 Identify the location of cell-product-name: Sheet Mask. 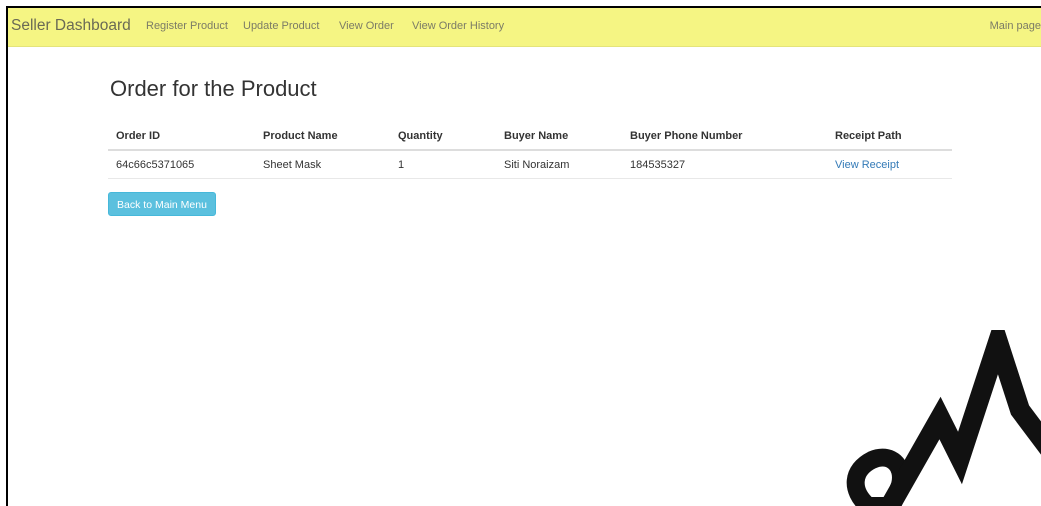
(322, 164).